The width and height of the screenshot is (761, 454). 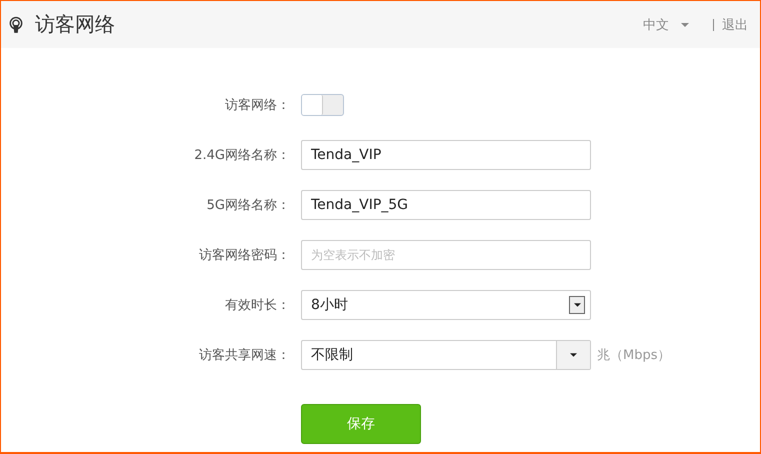 I want to click on field-label: 访客网络密码：, so click(x=244, y=255).